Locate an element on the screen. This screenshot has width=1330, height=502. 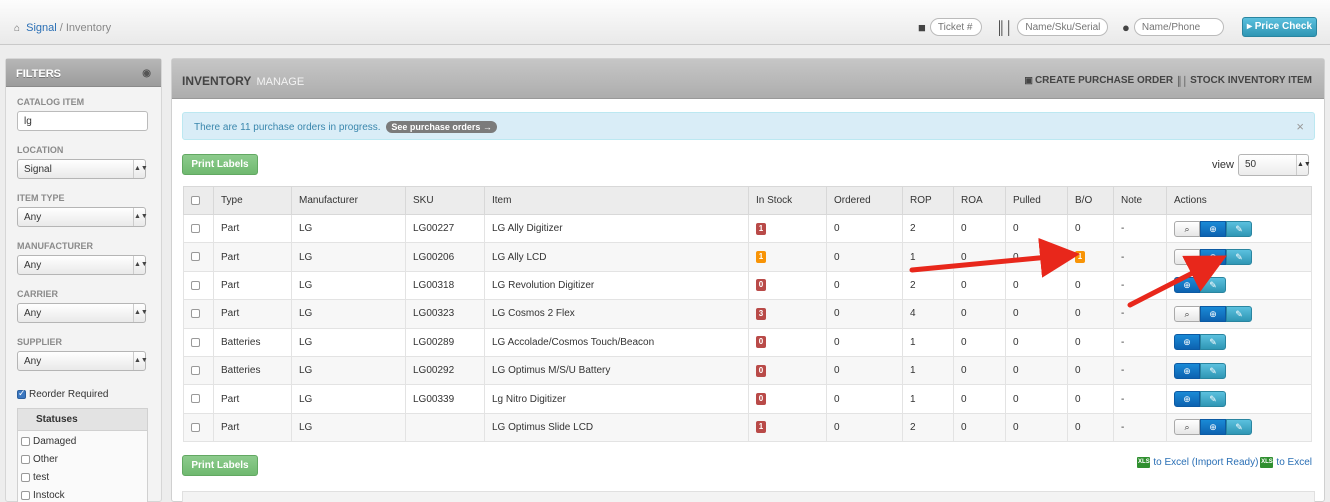
table-row: Part LG LG00323 LG Cosmos 2 Flex 3 0 4 0 0 0- ⌕ ⊕ ✎ is located at coordinates (747, 314).